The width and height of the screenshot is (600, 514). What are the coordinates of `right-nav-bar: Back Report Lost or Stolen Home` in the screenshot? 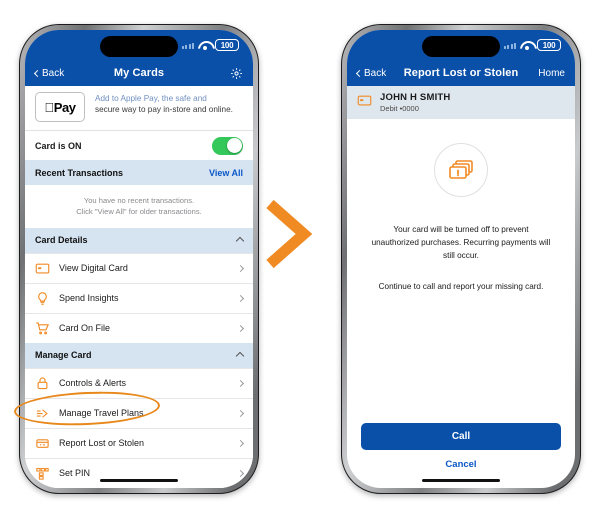 It's located at (461, 73).